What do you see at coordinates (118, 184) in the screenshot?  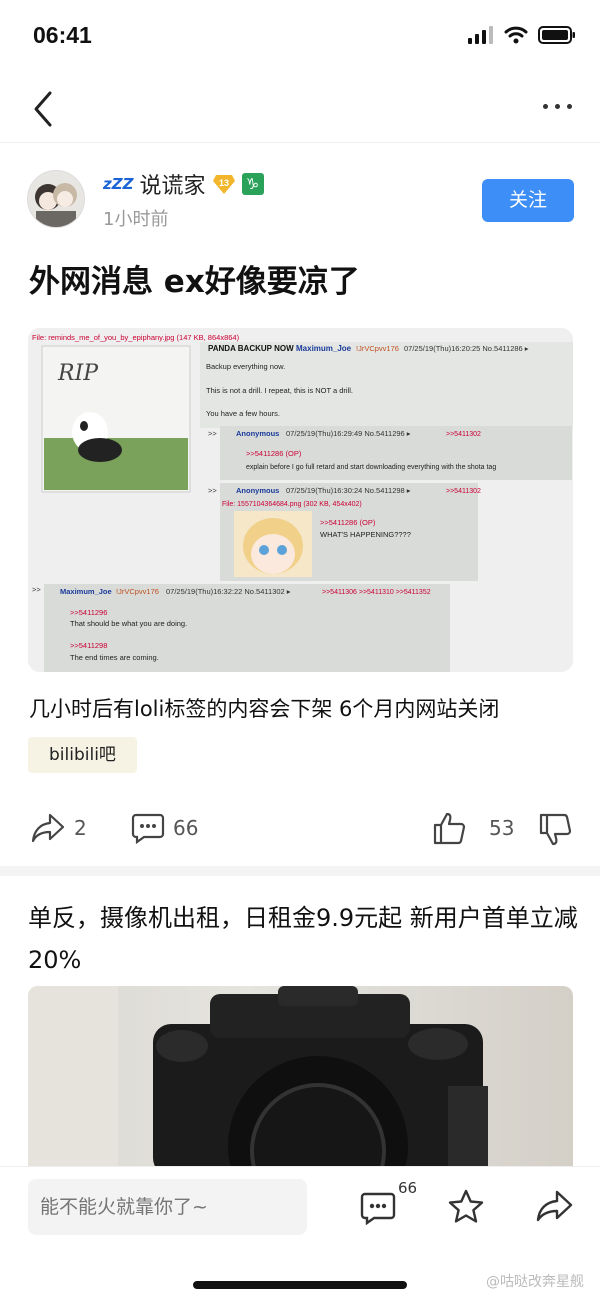 I see `sleep-icon: zZZ` at bounding box center [118, 184].